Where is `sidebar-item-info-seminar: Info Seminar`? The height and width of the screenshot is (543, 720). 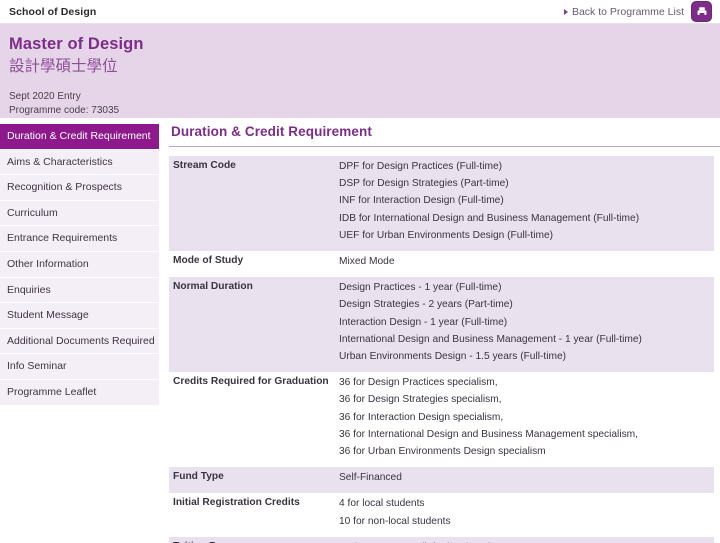
sidebar-item-info-seminar: Info Seminar is located at coordinates (79, 367).